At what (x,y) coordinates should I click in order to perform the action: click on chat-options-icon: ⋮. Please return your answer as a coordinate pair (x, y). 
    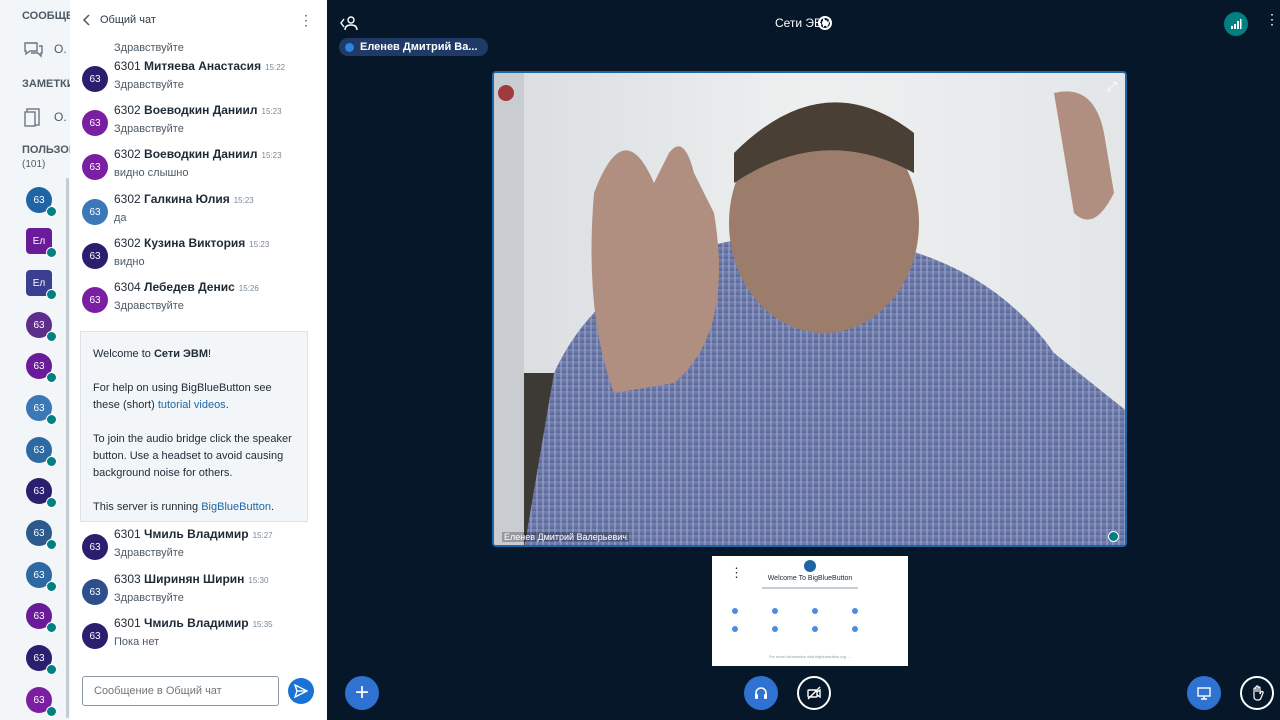
    Looking at the image, I should click on (306, 20).